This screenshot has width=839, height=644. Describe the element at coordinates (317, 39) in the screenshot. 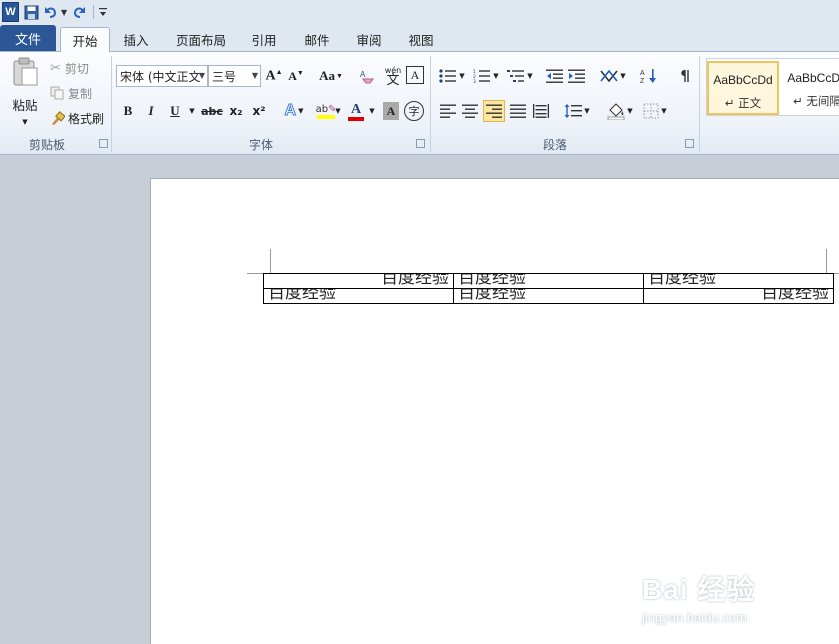

I see `tab-mailings: 邮件` at that location.